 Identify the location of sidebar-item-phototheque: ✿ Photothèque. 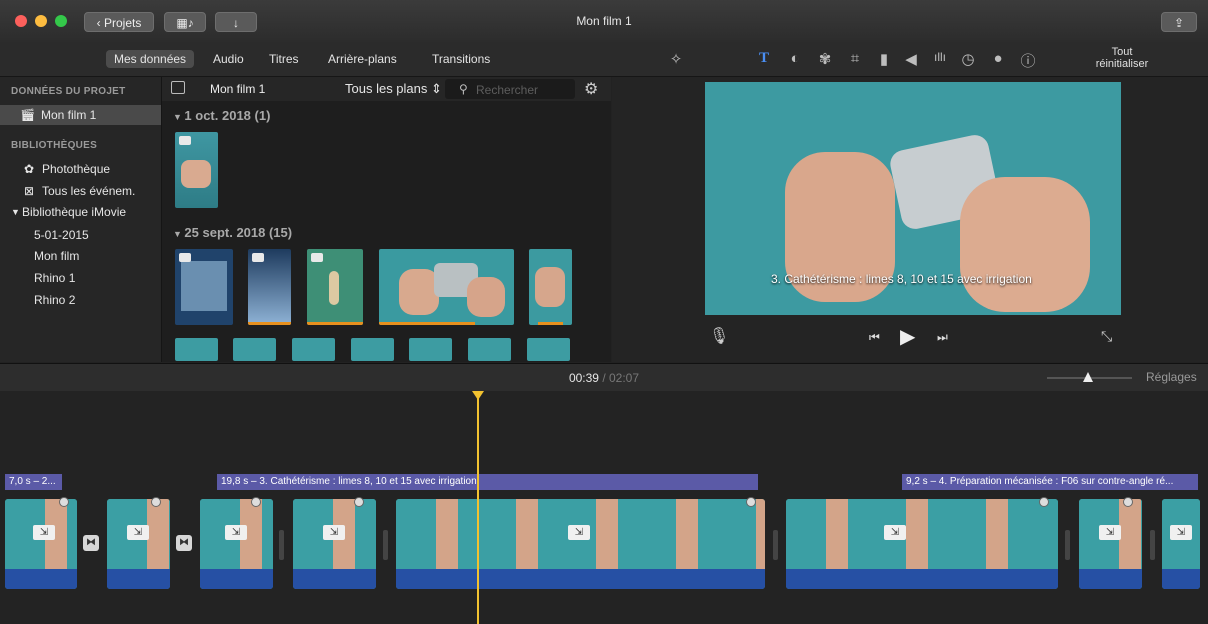
(80, 169).